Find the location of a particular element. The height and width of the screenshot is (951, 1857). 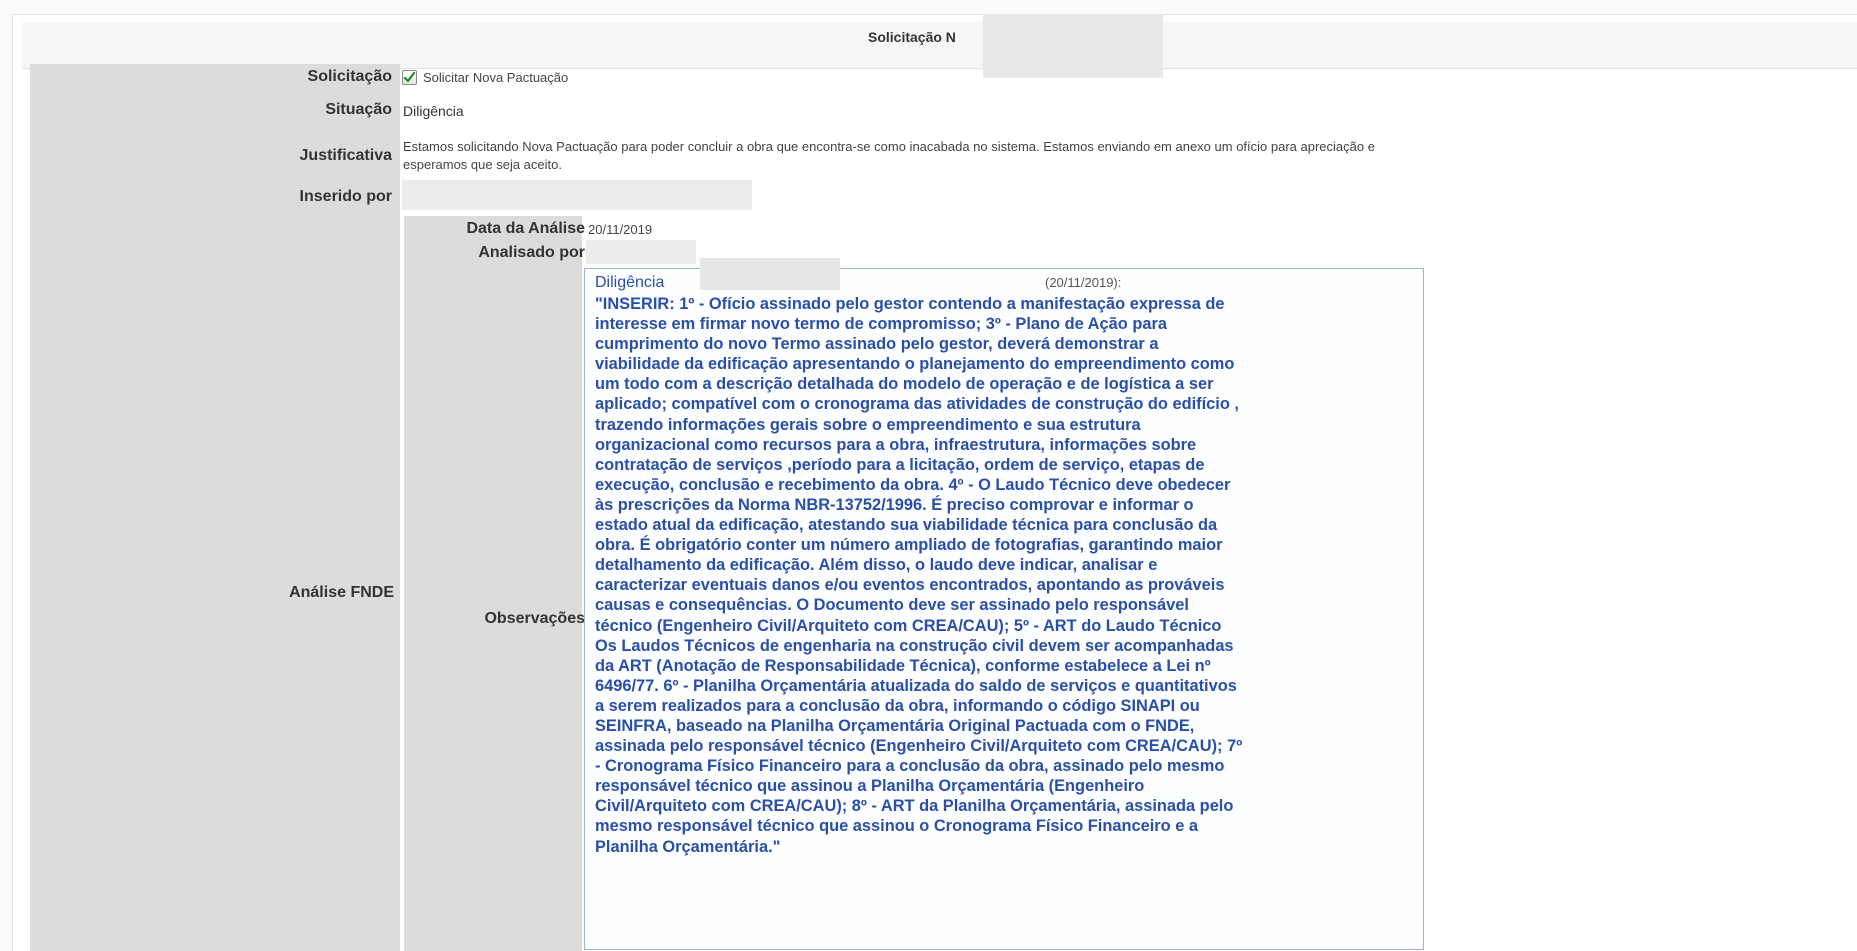

redacted-inserido-por is located at coordinates (577, 195).